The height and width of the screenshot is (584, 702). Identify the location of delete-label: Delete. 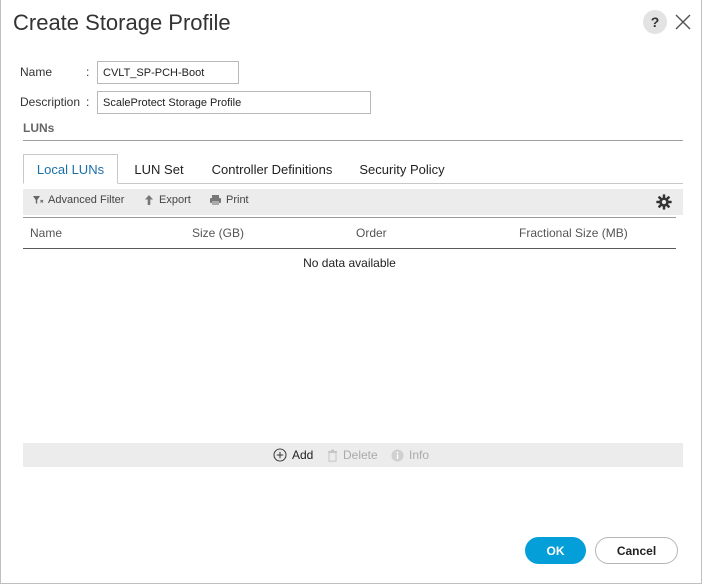
(360, 455).